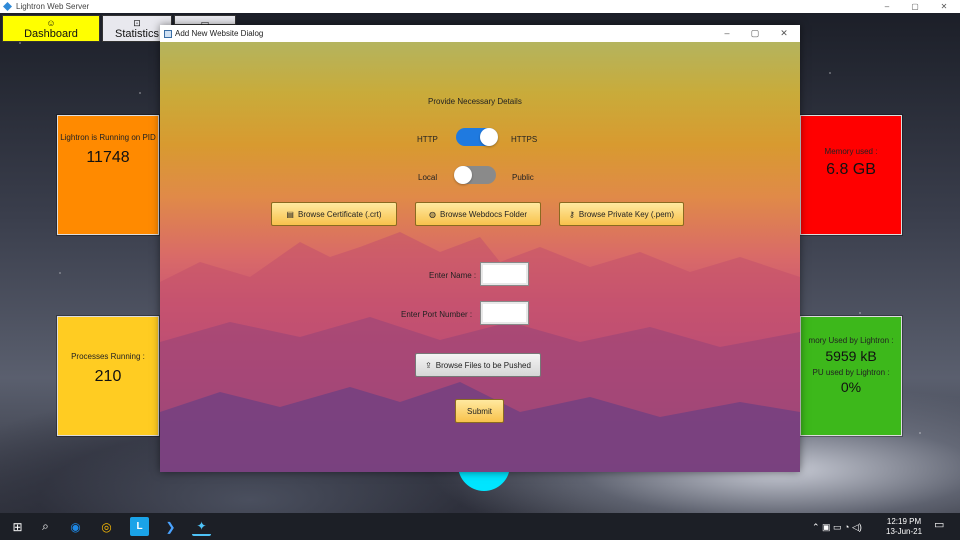 This screenshot has width=960, height=540. What do you see at coordinates (108, 175) in the screenshot?
I see `pid-card: Lightron is Running on PID 11748` at bounding box center [108, 175].